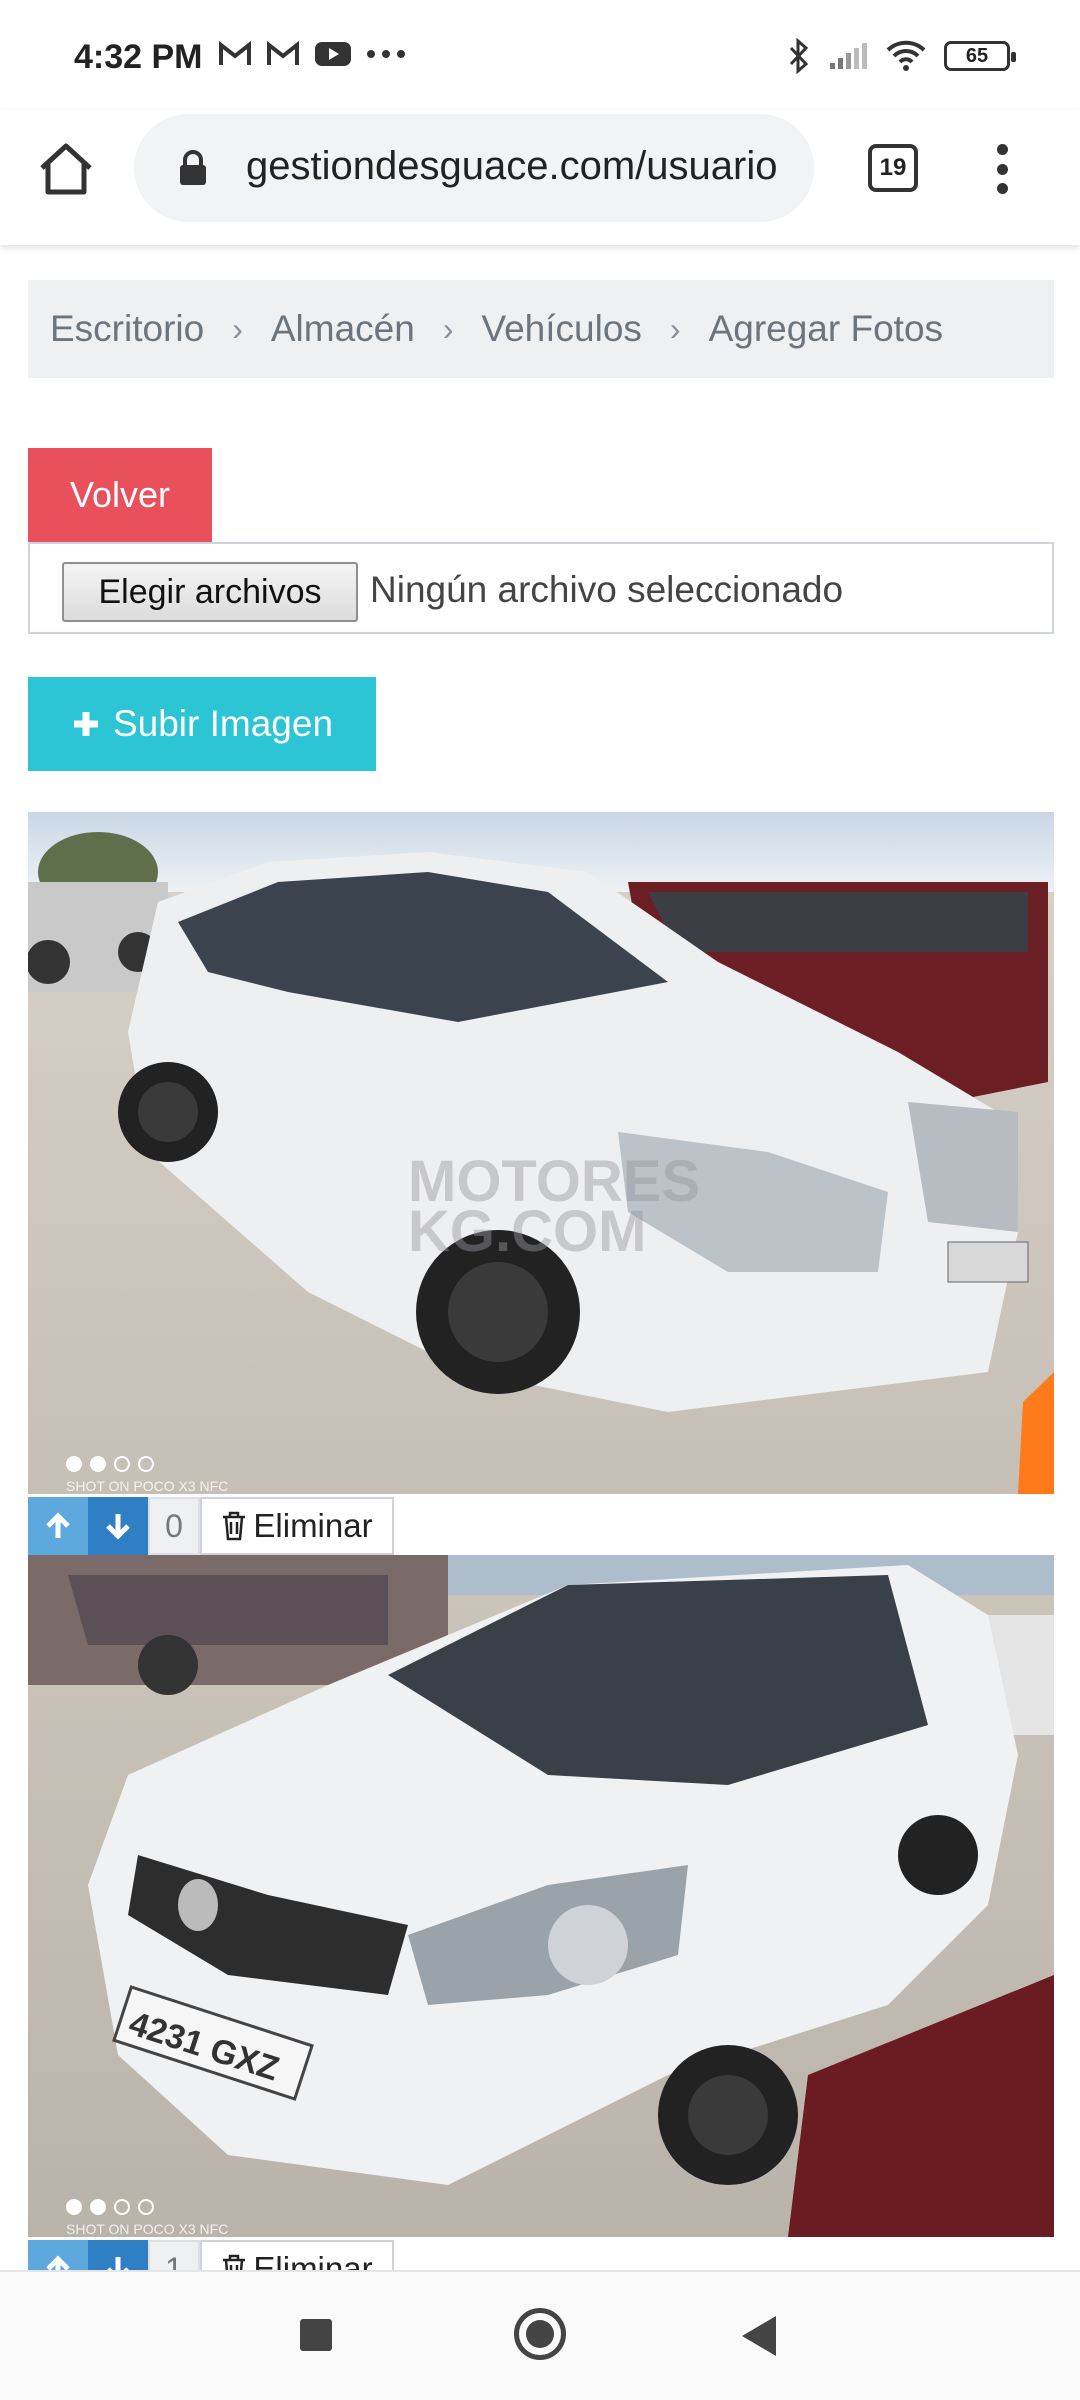 The height and width of the screenshot is (2400, 1080). I want to click on tab-switcher-button: 19, so click(893, 168).